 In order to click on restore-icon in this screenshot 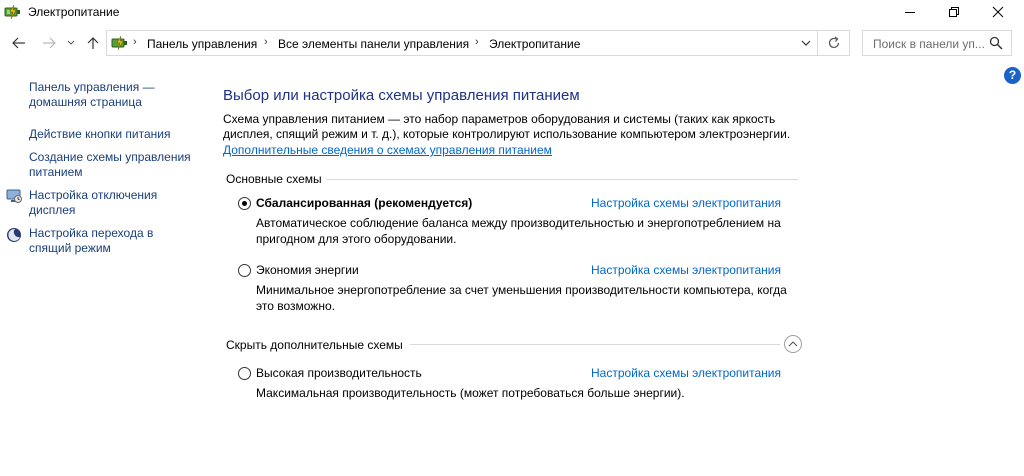, I will do `click(954, 12)`.